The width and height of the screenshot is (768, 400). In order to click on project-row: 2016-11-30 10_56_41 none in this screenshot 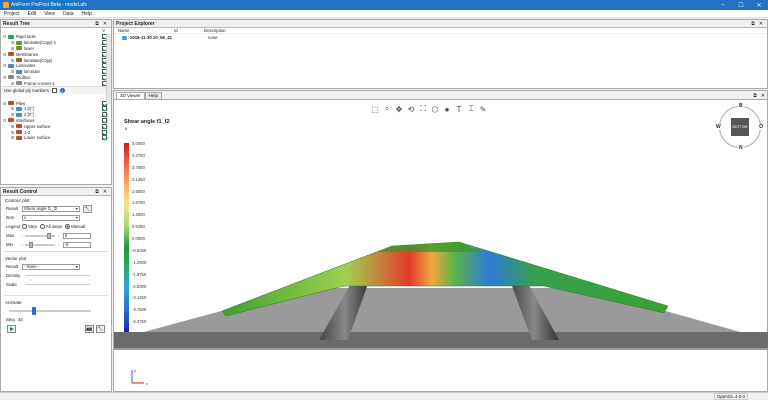, I will do `click(440, 37)`.